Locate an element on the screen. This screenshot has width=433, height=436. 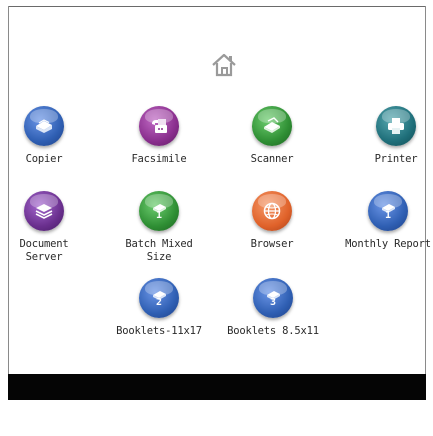
app-copier: Copier is located at coordinates (46, 136).